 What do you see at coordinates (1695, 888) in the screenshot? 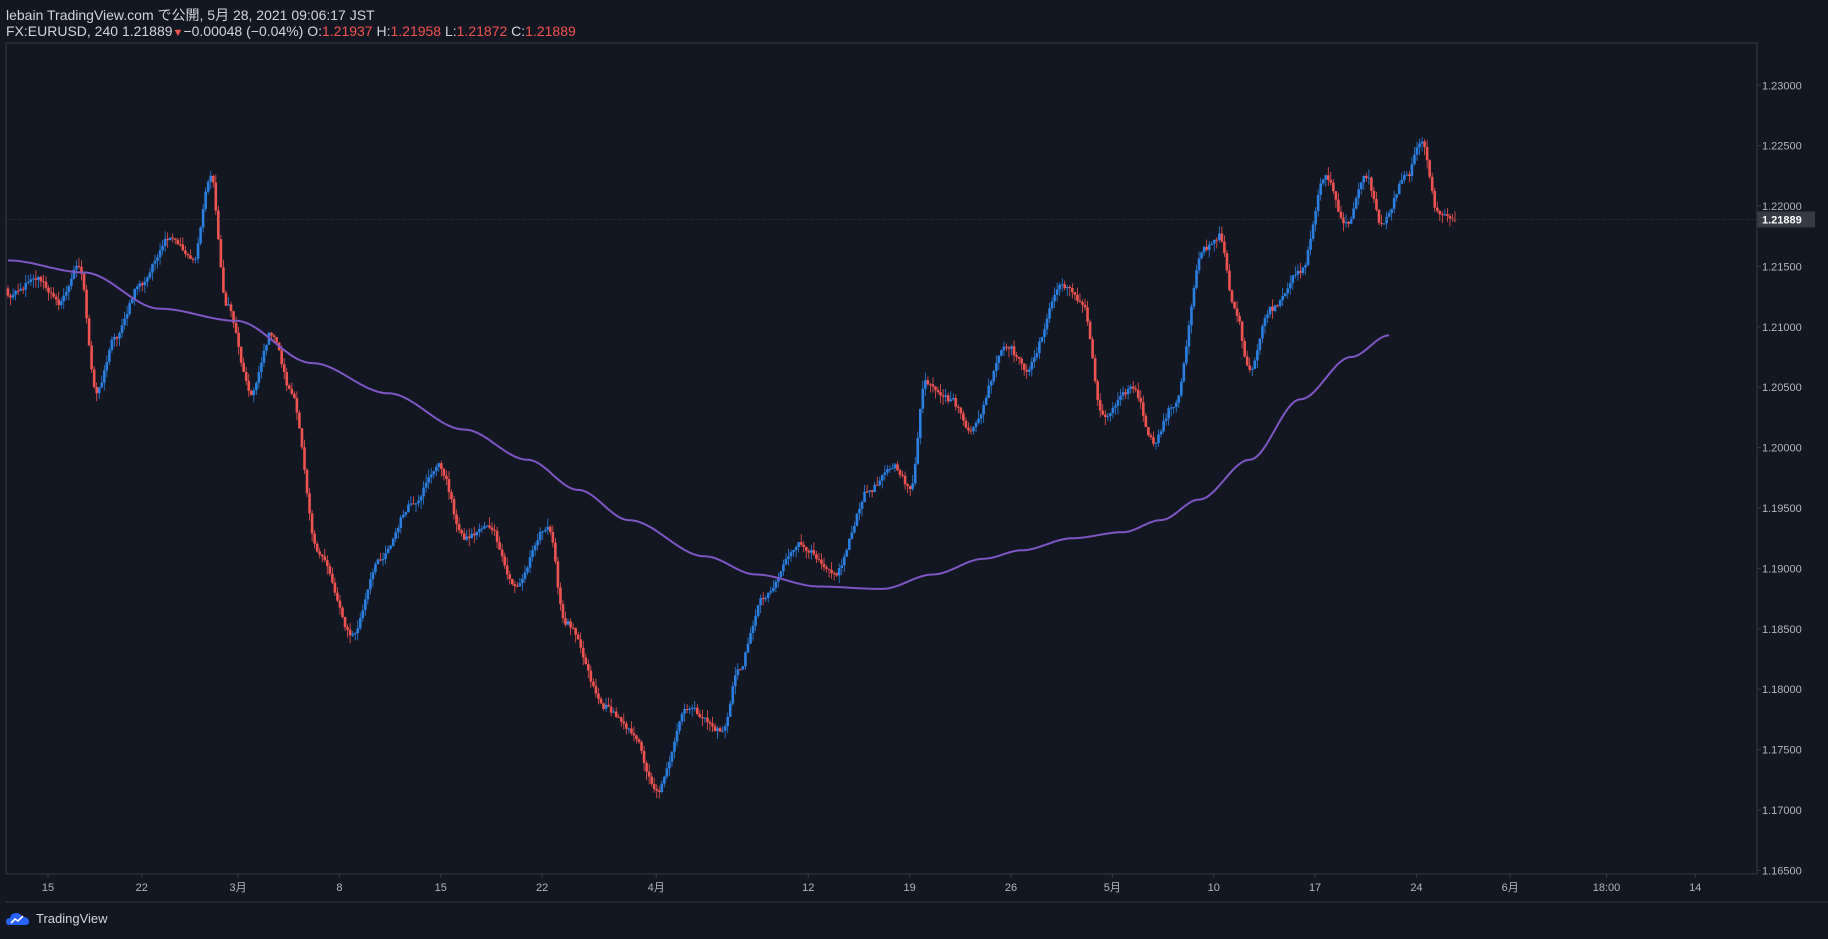
I see `x-tick-label: 14` at bounding box center [1695, 888].